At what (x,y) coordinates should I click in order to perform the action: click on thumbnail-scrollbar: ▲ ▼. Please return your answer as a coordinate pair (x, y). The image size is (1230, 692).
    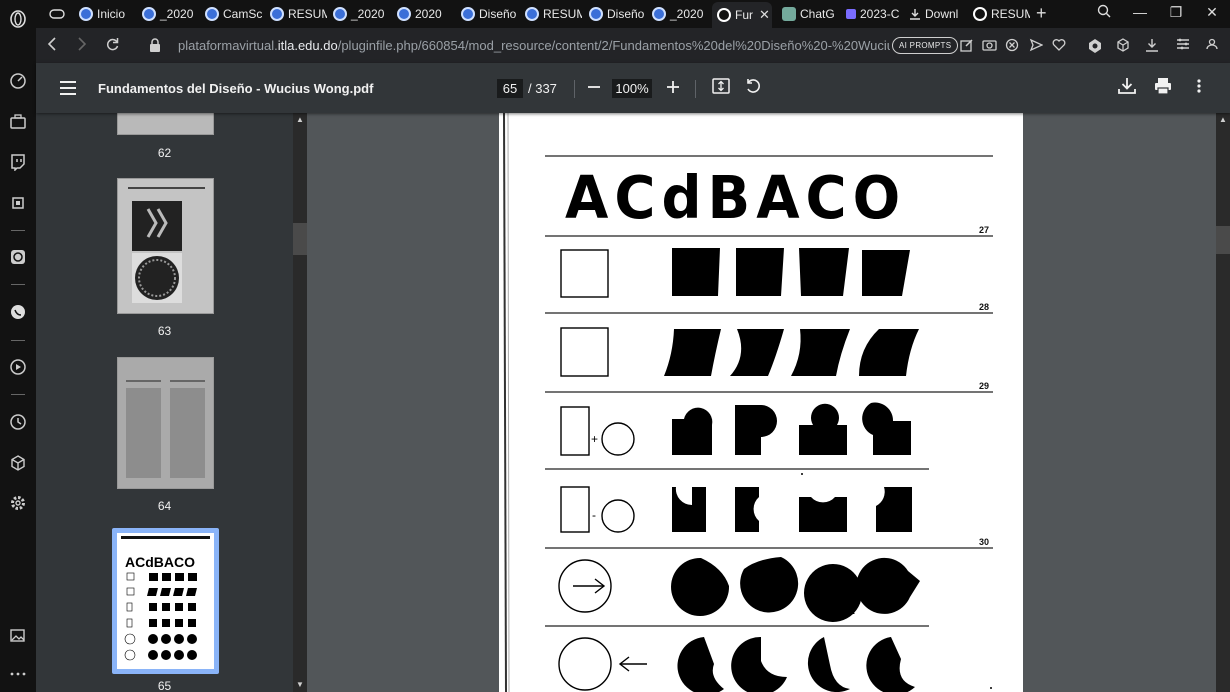
    Looking at the image, I should click on (300, 402).